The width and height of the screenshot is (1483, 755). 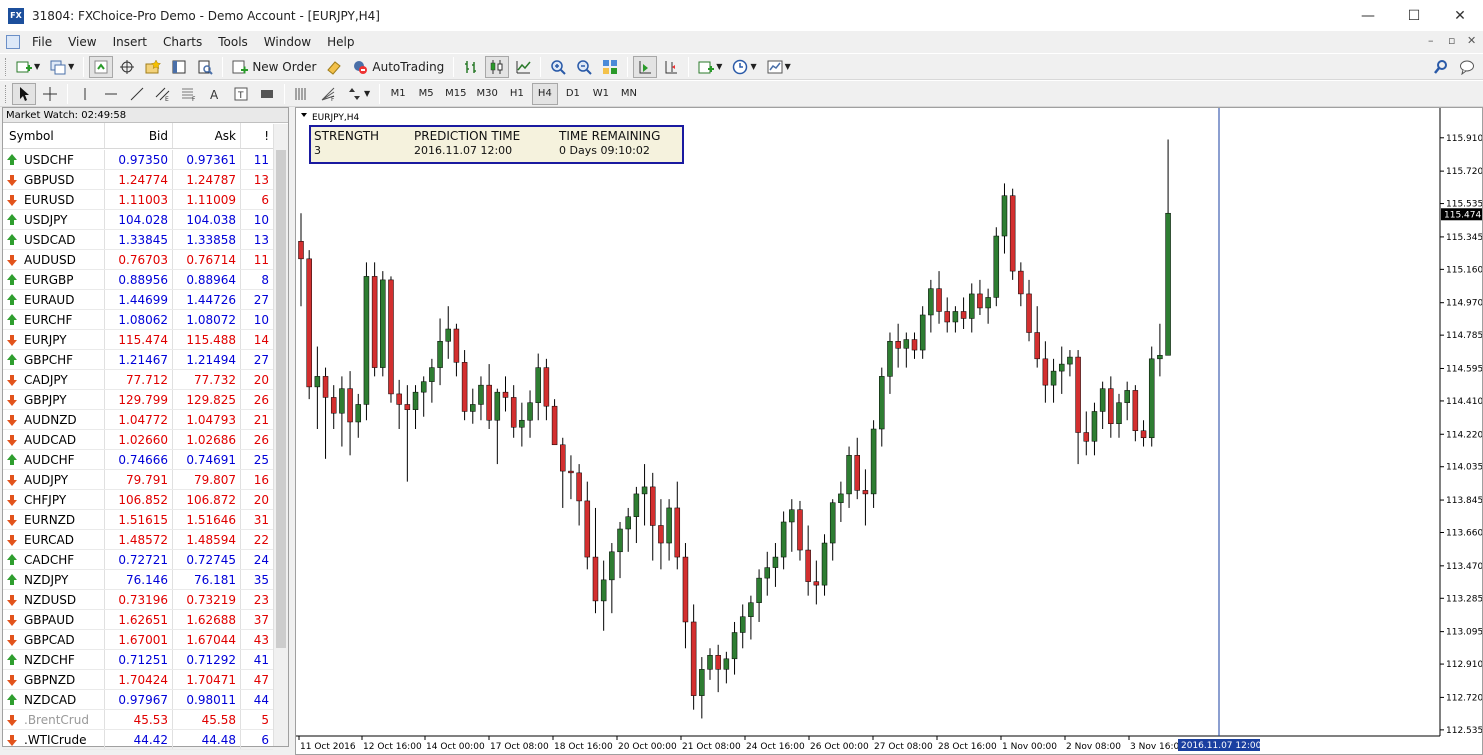 What do you see at coordinates (138, 460) in the screenshot?
I see `market-watch-row: AUDCHF 0.74666 0.74691 25` at bounding box center [138, 460].